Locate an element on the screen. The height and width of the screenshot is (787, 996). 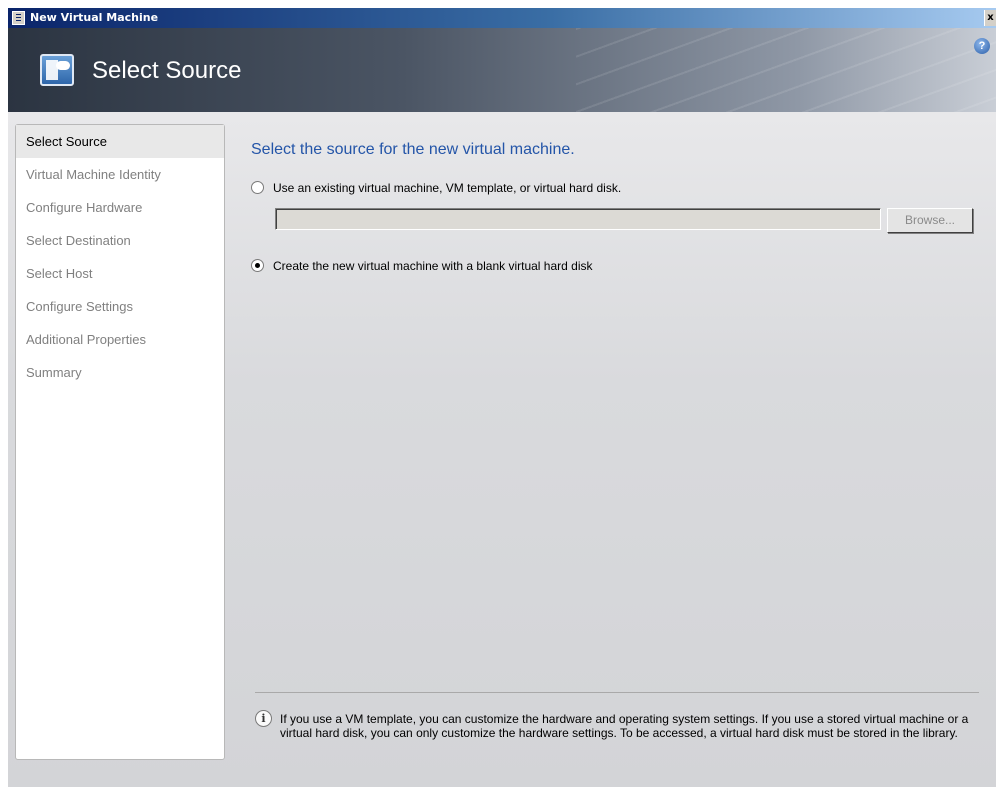
sidebar-item-select-source: Select Source is located at coordinates (120, 141).